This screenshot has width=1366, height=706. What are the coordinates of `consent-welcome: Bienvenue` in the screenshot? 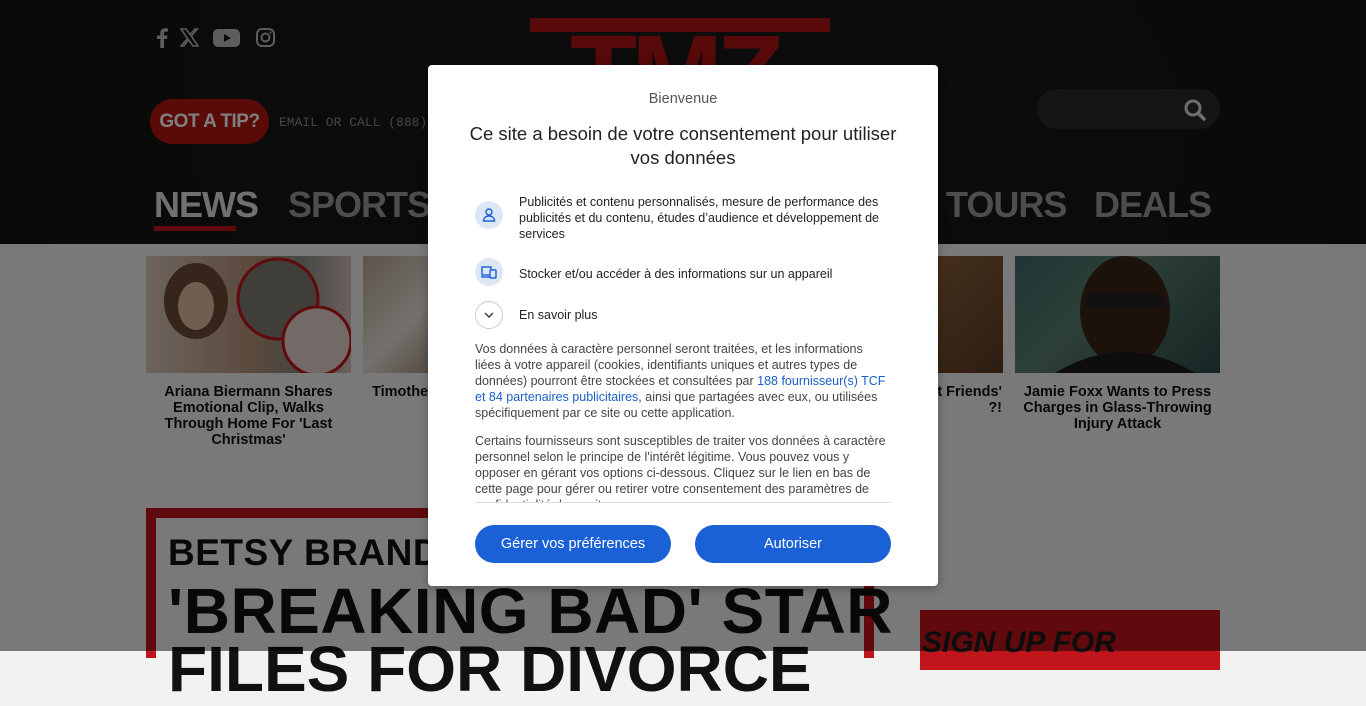 It's located at (683, 99).